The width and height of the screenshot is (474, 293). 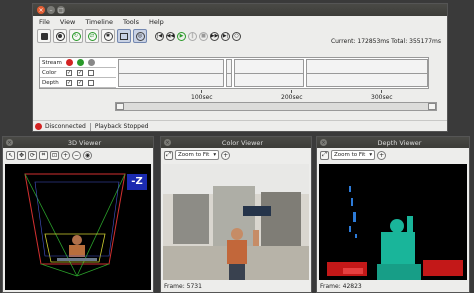 What do you see at coordinates (341, 286) in the screenshot?
I see `depth-frame-number: Frame: 42823` at bounding box center [341, 286].